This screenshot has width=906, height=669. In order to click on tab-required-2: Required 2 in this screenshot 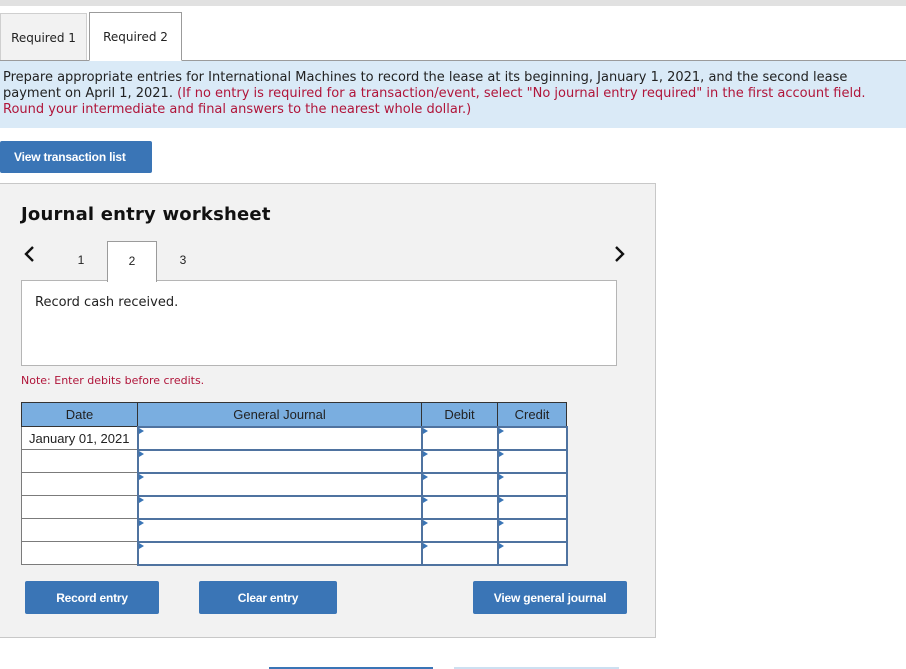, I will do `click(135, 36)`.